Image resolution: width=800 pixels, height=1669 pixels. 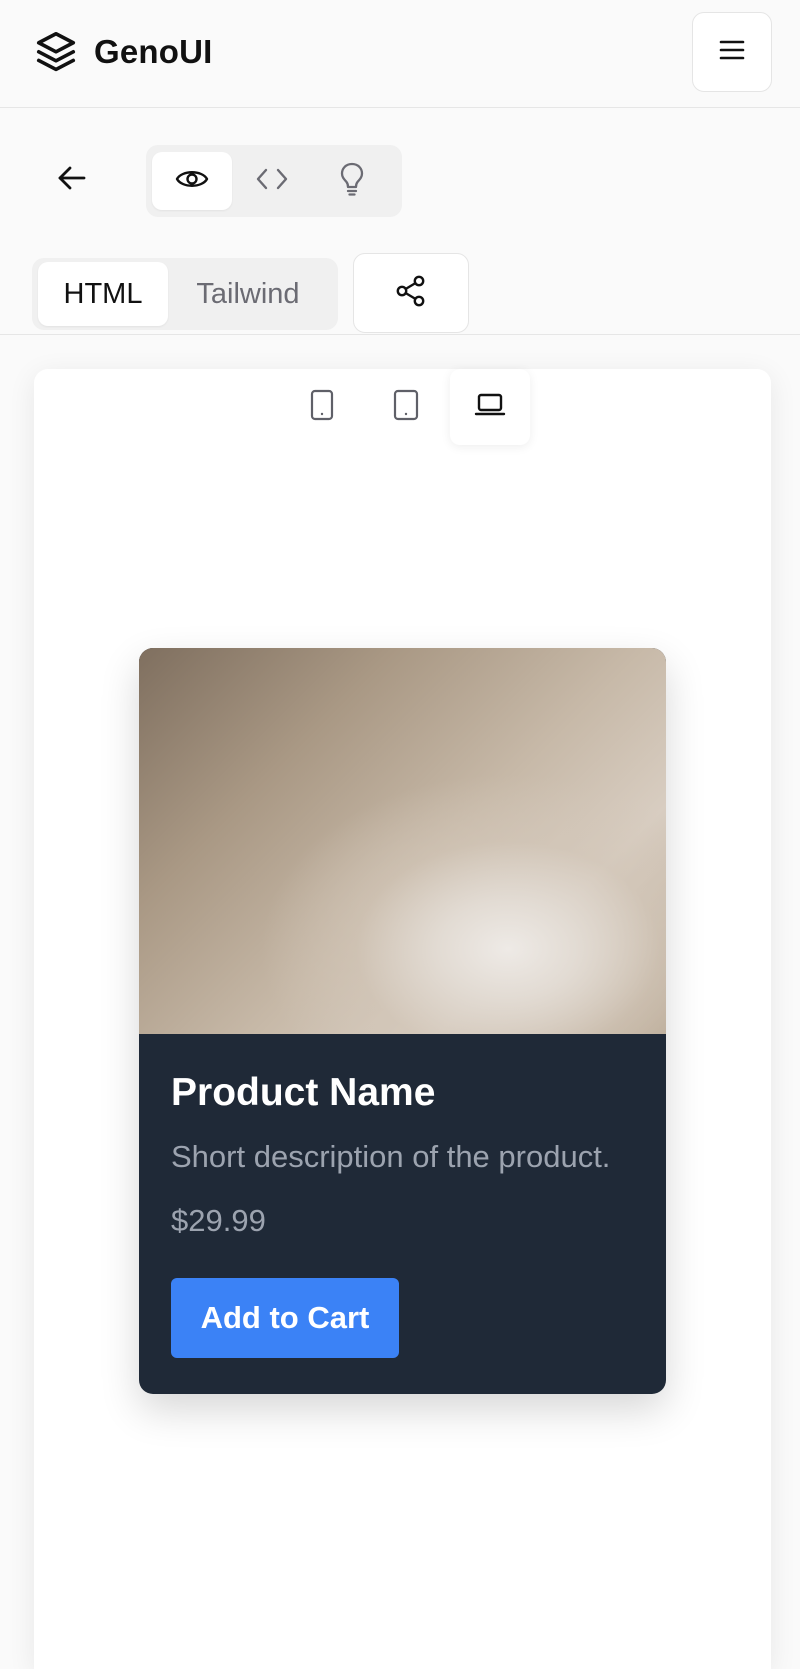 I want to click on laptop-icon, so click(x=490, y=407).